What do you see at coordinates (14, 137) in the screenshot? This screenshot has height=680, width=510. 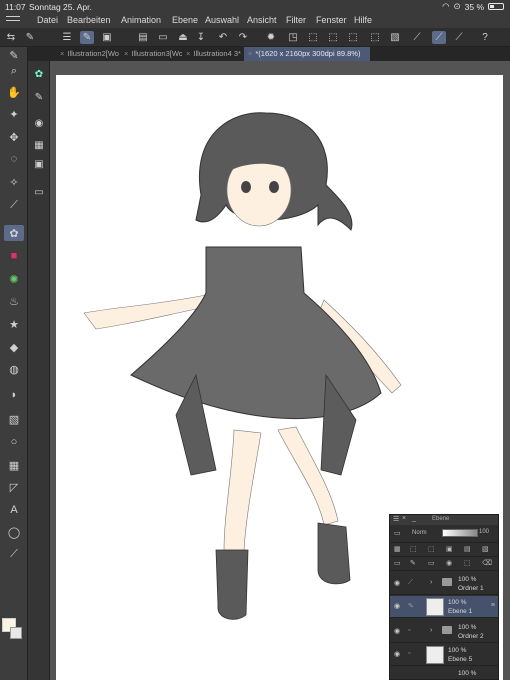 I see `move-icon: ✥` at bounding box center [14, 137].